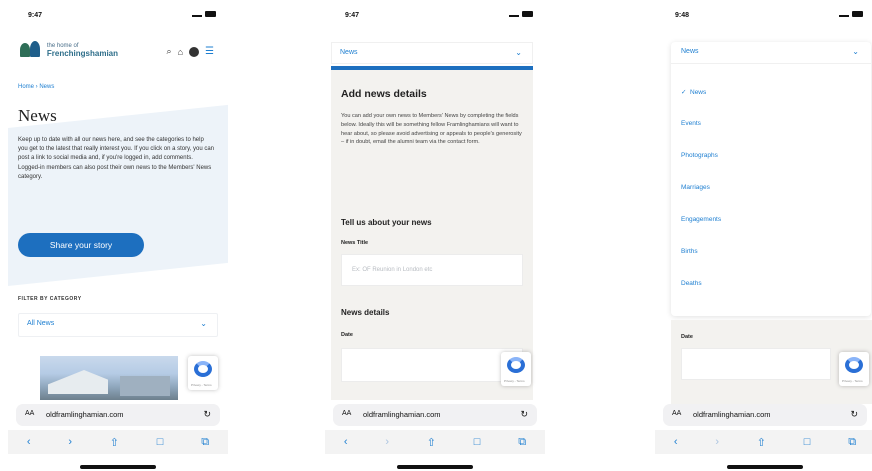 The image size is (872, 471). I want to click on avatar, so click(194, 51).